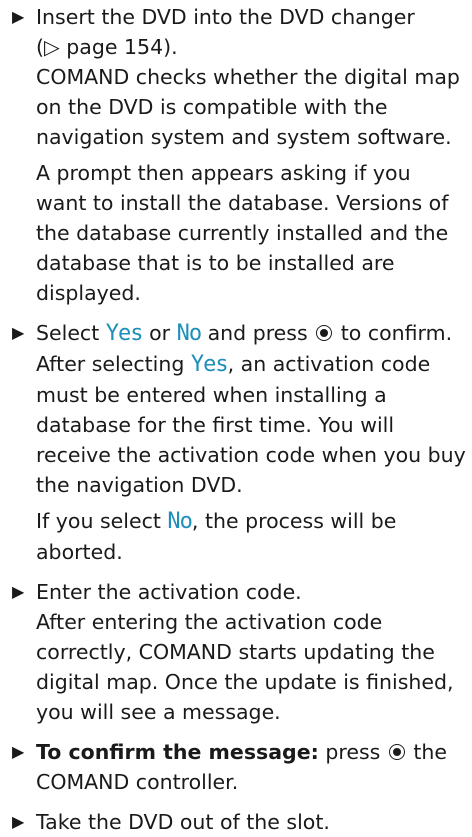 The image size is (472, 837). Describe the element at coordinates (396, 333) in the screenshot. I see `text-fragment: to confirm.` at that location.